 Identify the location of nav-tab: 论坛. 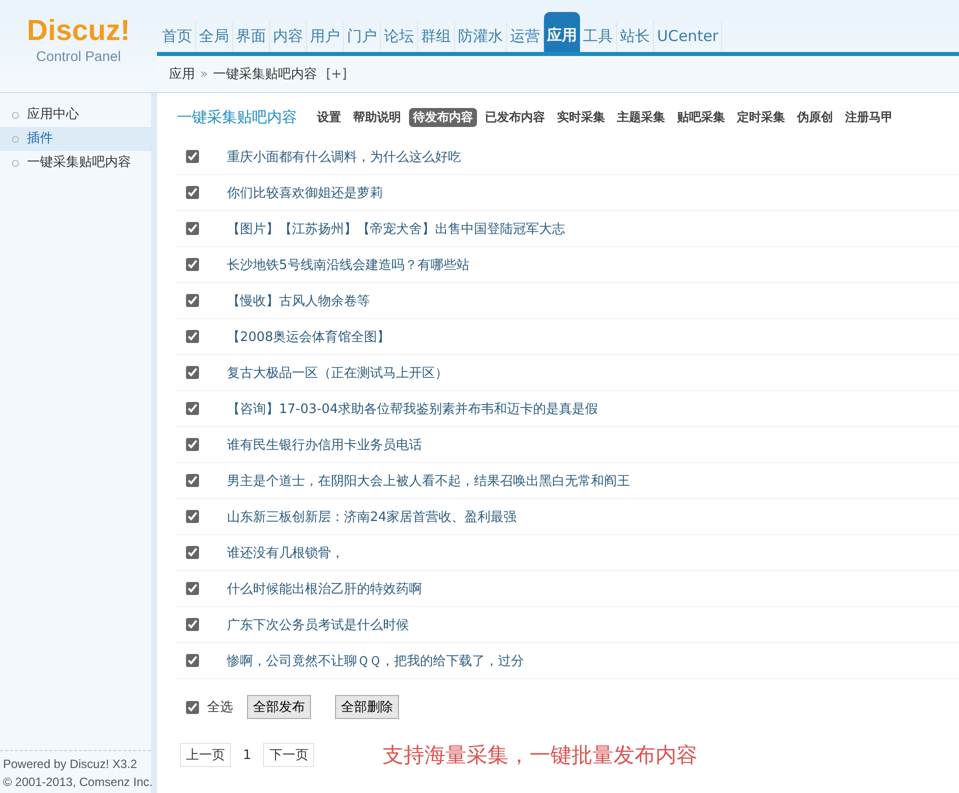
(399, 36).